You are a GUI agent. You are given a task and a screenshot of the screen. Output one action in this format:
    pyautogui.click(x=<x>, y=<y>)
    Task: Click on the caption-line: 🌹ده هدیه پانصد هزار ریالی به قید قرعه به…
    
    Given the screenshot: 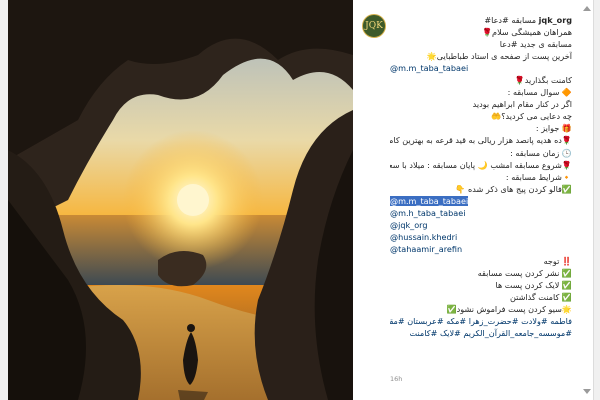 What is the action you would take?
    pyautogui.click(x=481, y=140)
    